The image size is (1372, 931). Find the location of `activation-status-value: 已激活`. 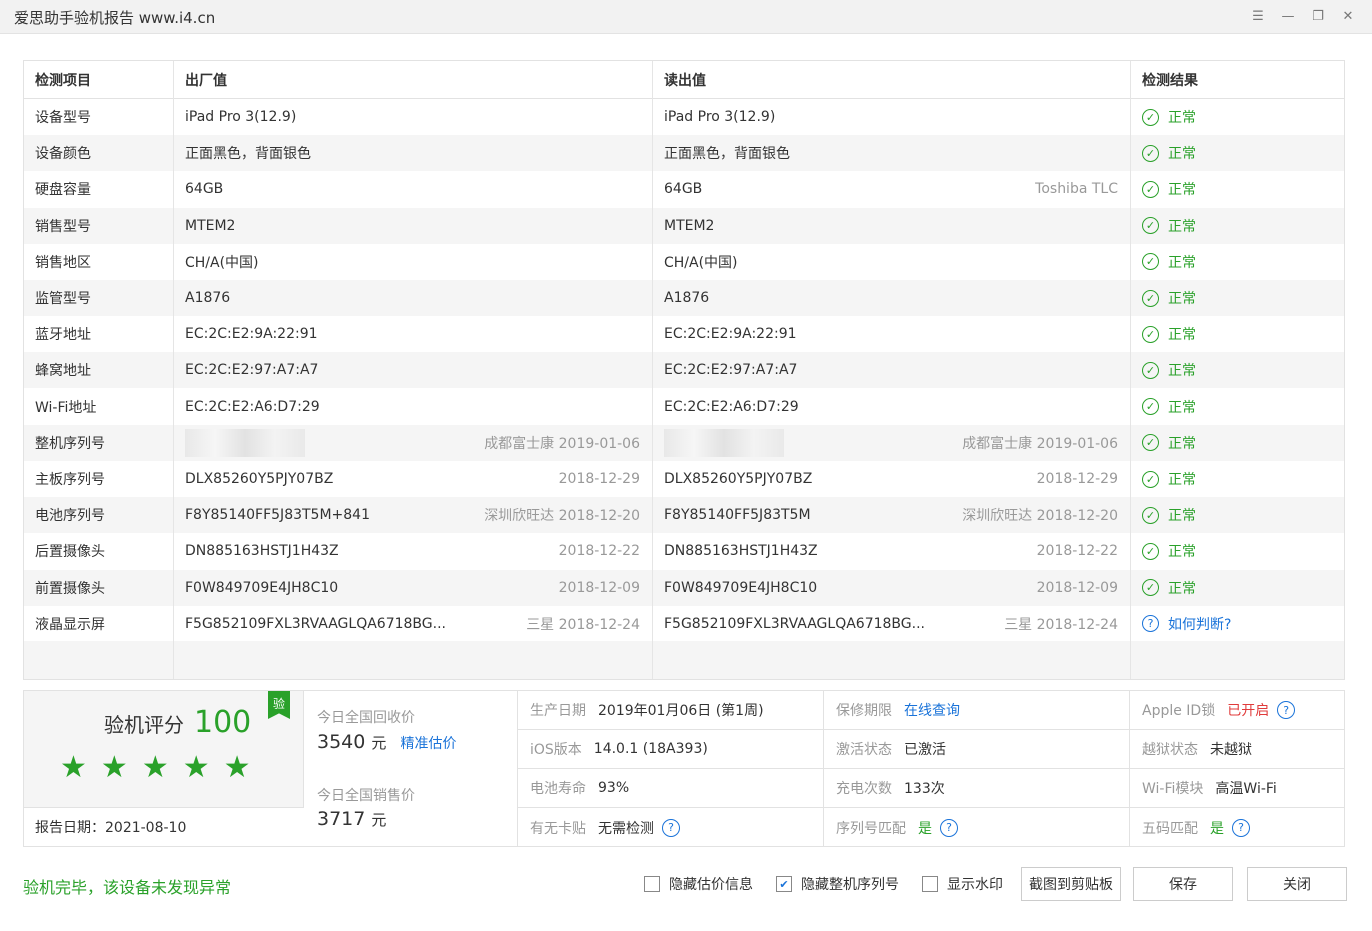

activation-status-value: 已激活 is located at coordinates (925, 750).